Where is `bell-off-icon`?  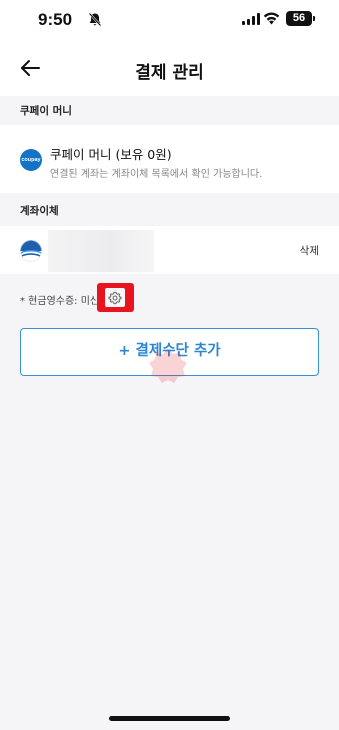 bell-off-icon is located at coordinates (95, 19).